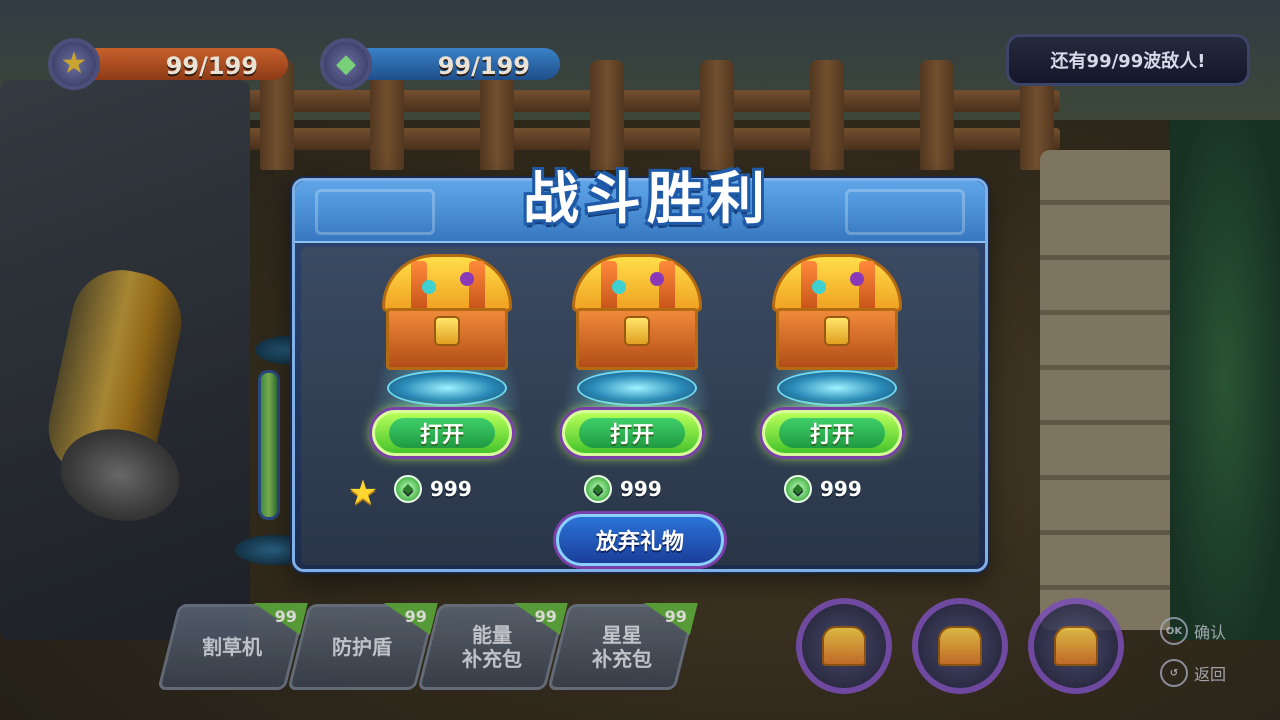  I want to click on chest-cost-2: ◆ 999, so click(623, 489).